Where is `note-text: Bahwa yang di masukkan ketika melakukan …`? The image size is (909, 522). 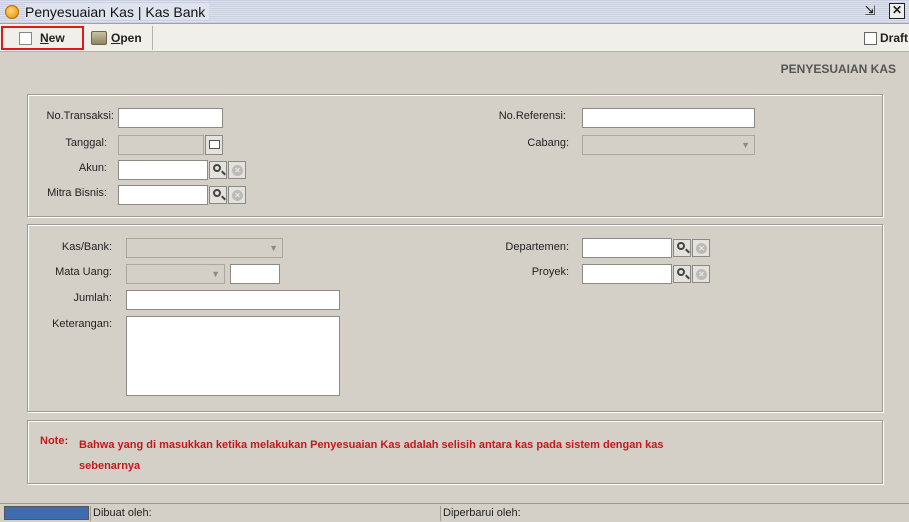 note-text: Bahwa yang di masukkan ketika melakukan … is located at coordinates (371, 455).